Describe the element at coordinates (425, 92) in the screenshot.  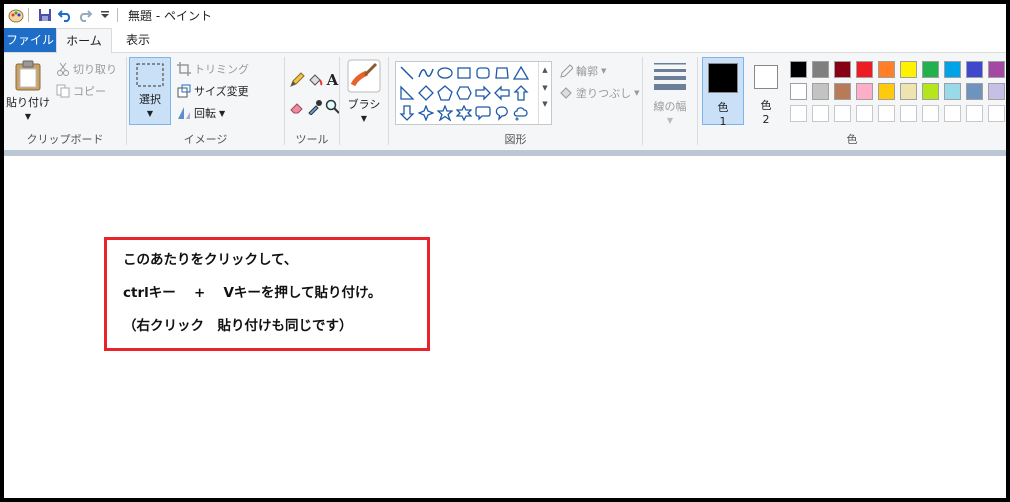
I see `diamond-shape-icon` at that location.